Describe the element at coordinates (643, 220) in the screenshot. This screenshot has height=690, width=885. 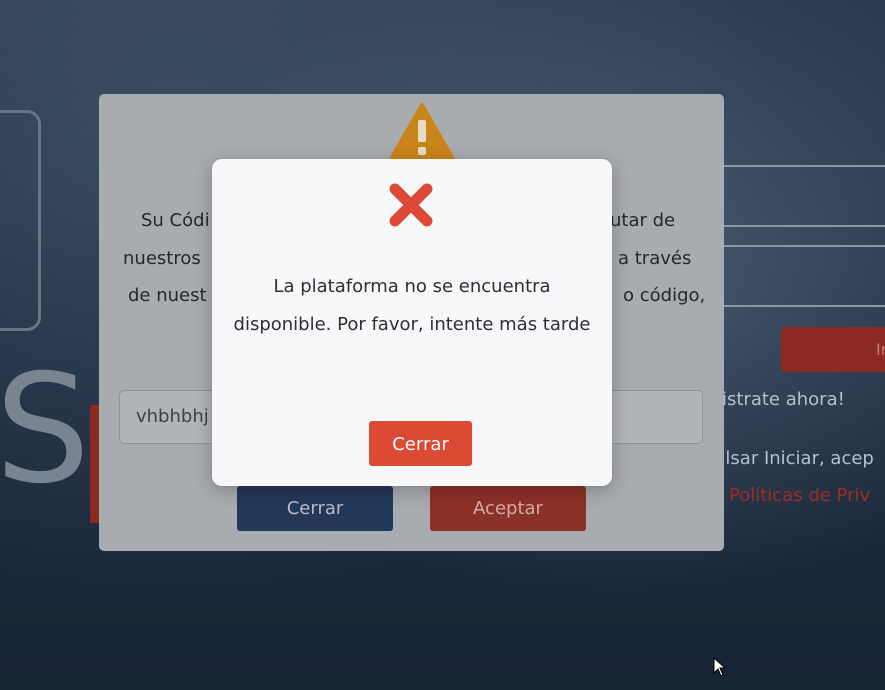
I see `message-fragment: utar de` at that location.